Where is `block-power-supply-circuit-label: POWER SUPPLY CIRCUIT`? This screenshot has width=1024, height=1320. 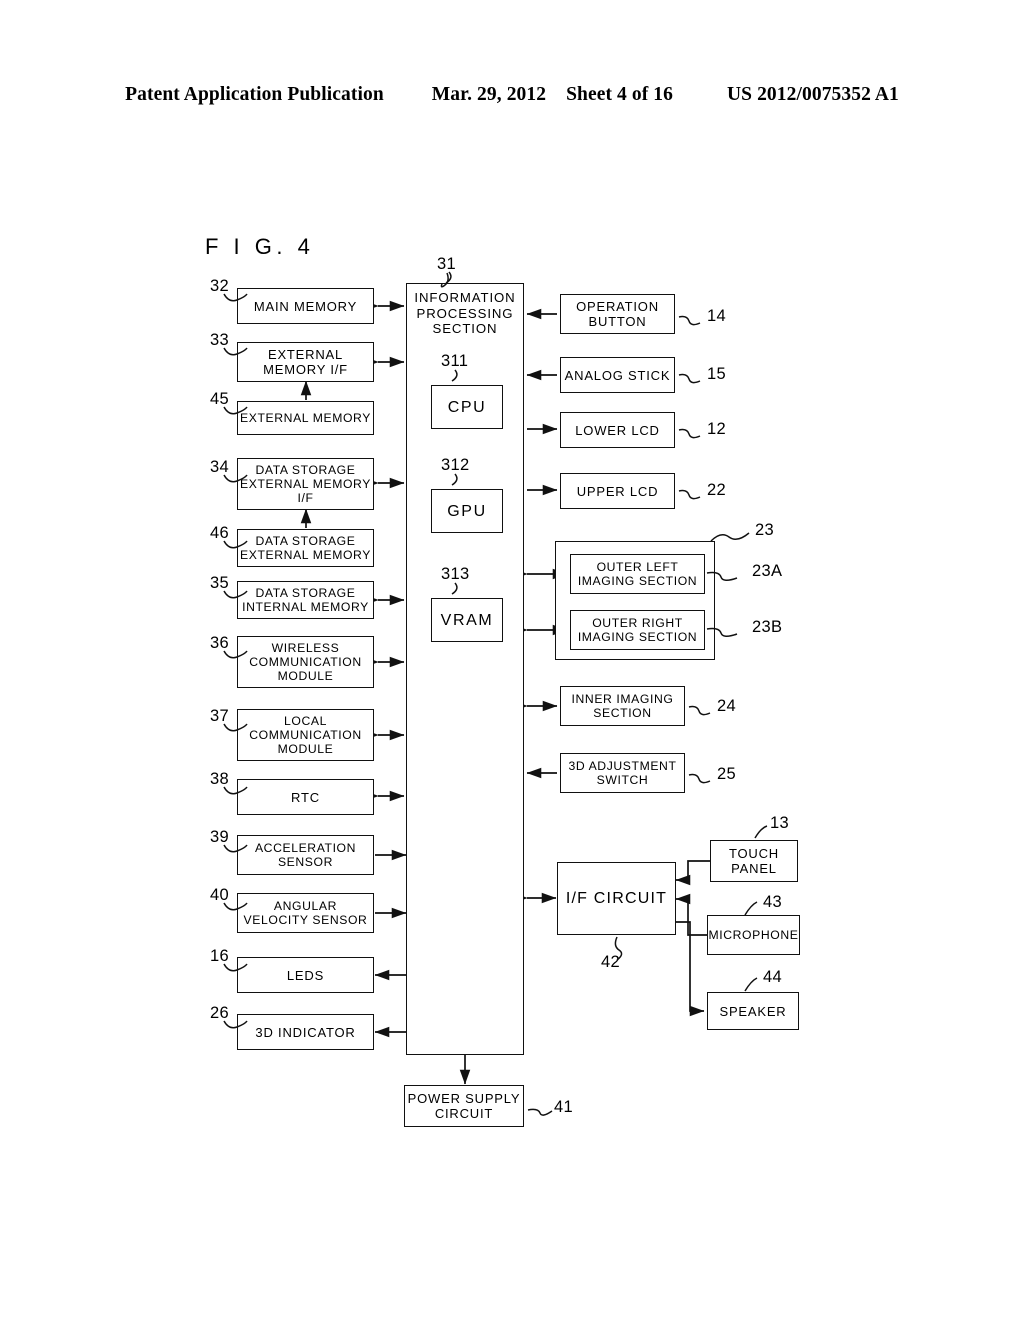 block-power-supply-circuit-label: POWER SUPPLY CIRCUIT is located at coordinates (464, 1106).